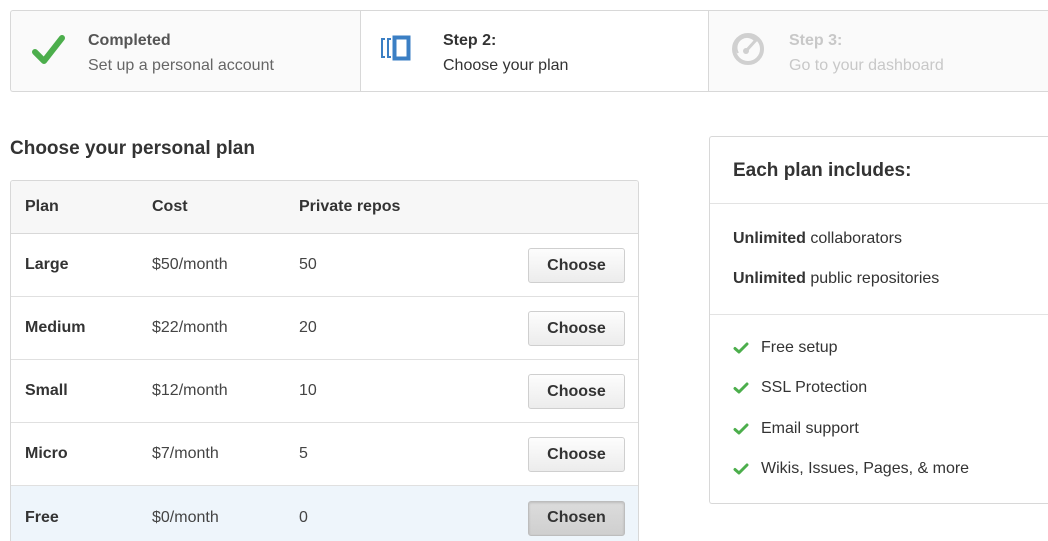  I want to click on plan-private-repos: 20, so click(308, 327).